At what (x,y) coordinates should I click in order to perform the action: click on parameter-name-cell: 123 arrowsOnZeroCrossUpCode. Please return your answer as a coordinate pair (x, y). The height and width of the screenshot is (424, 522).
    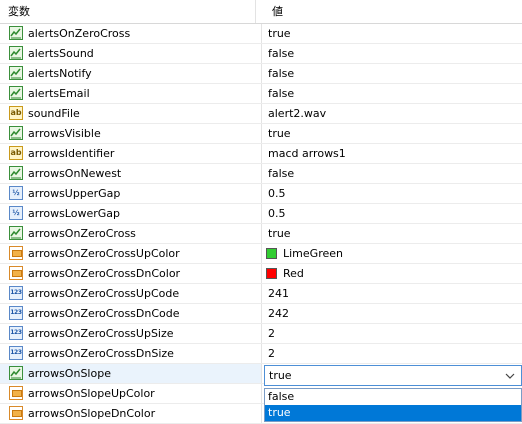
    Looking at the image, I should click on (131, 293).